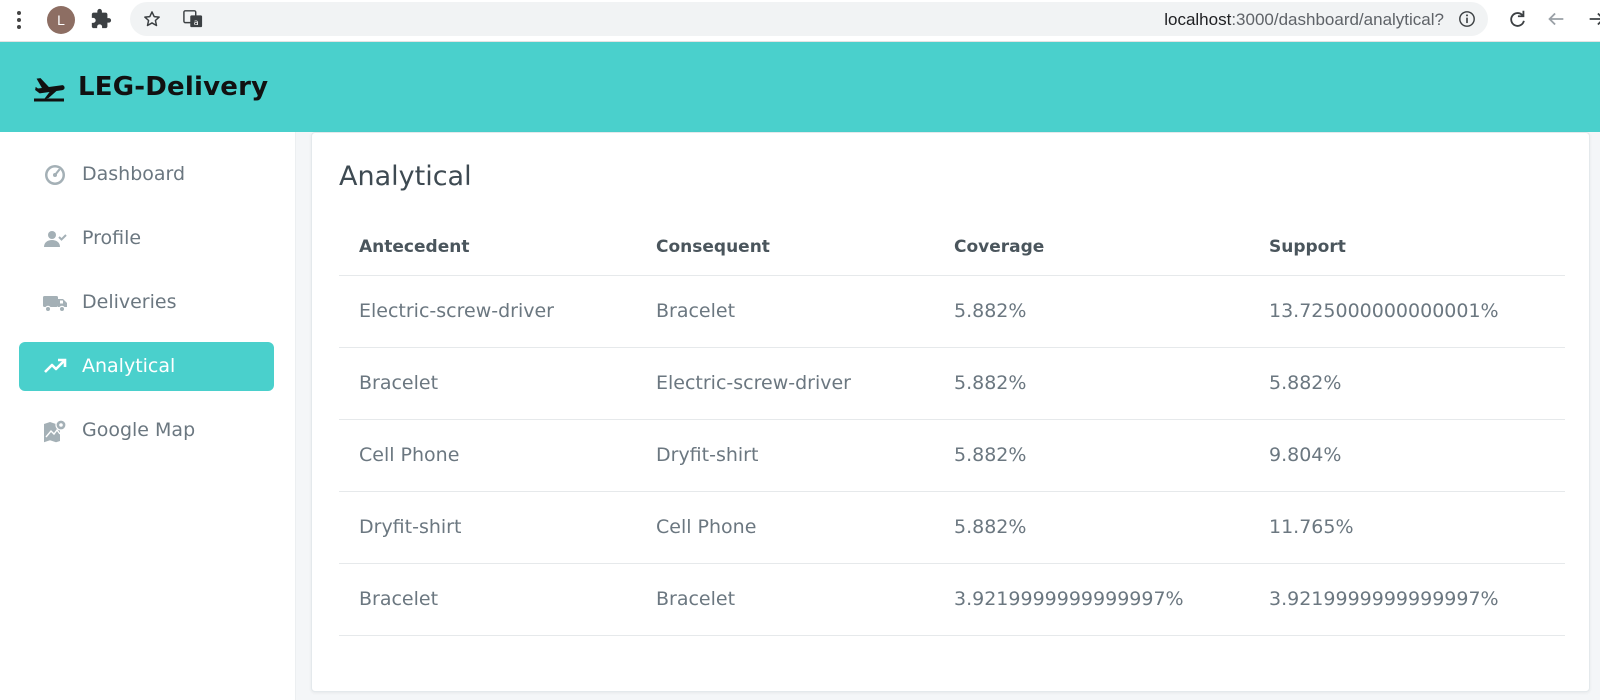 The image size is (1600, 700). I want to click on site-info-icon, so click(1467, 19).